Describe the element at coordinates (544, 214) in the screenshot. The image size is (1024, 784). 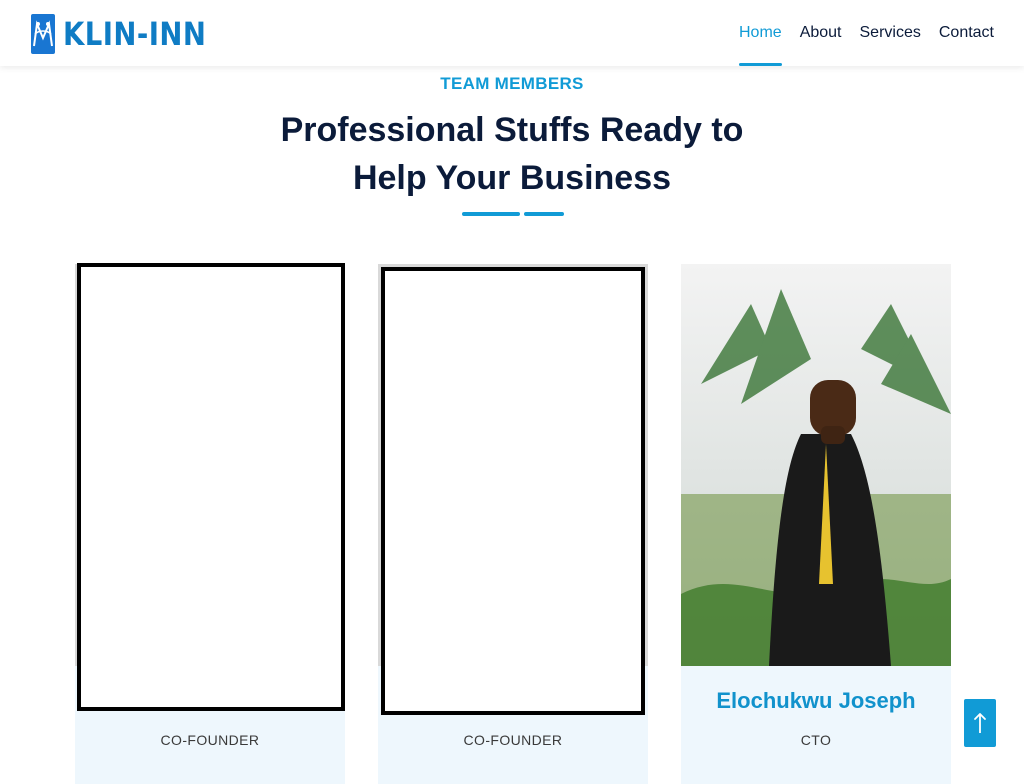
I see `section-divider-right` at that location.